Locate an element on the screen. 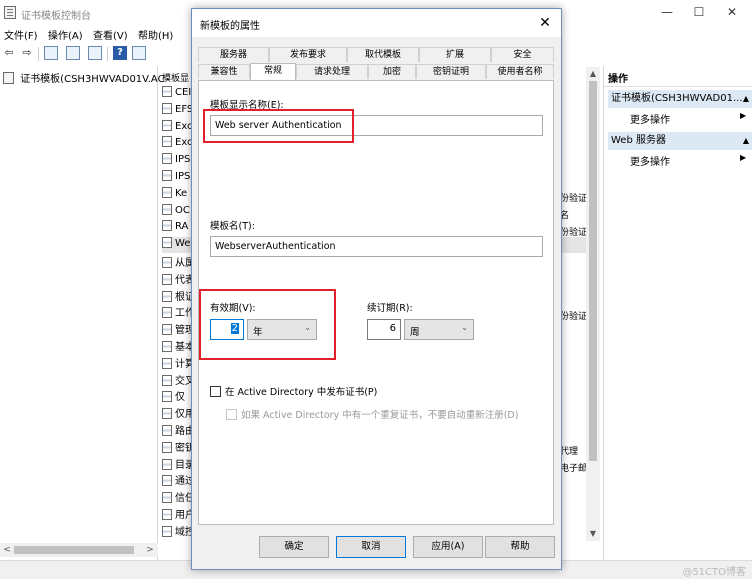  list-item-label: We is located at coordinates (183, 244).